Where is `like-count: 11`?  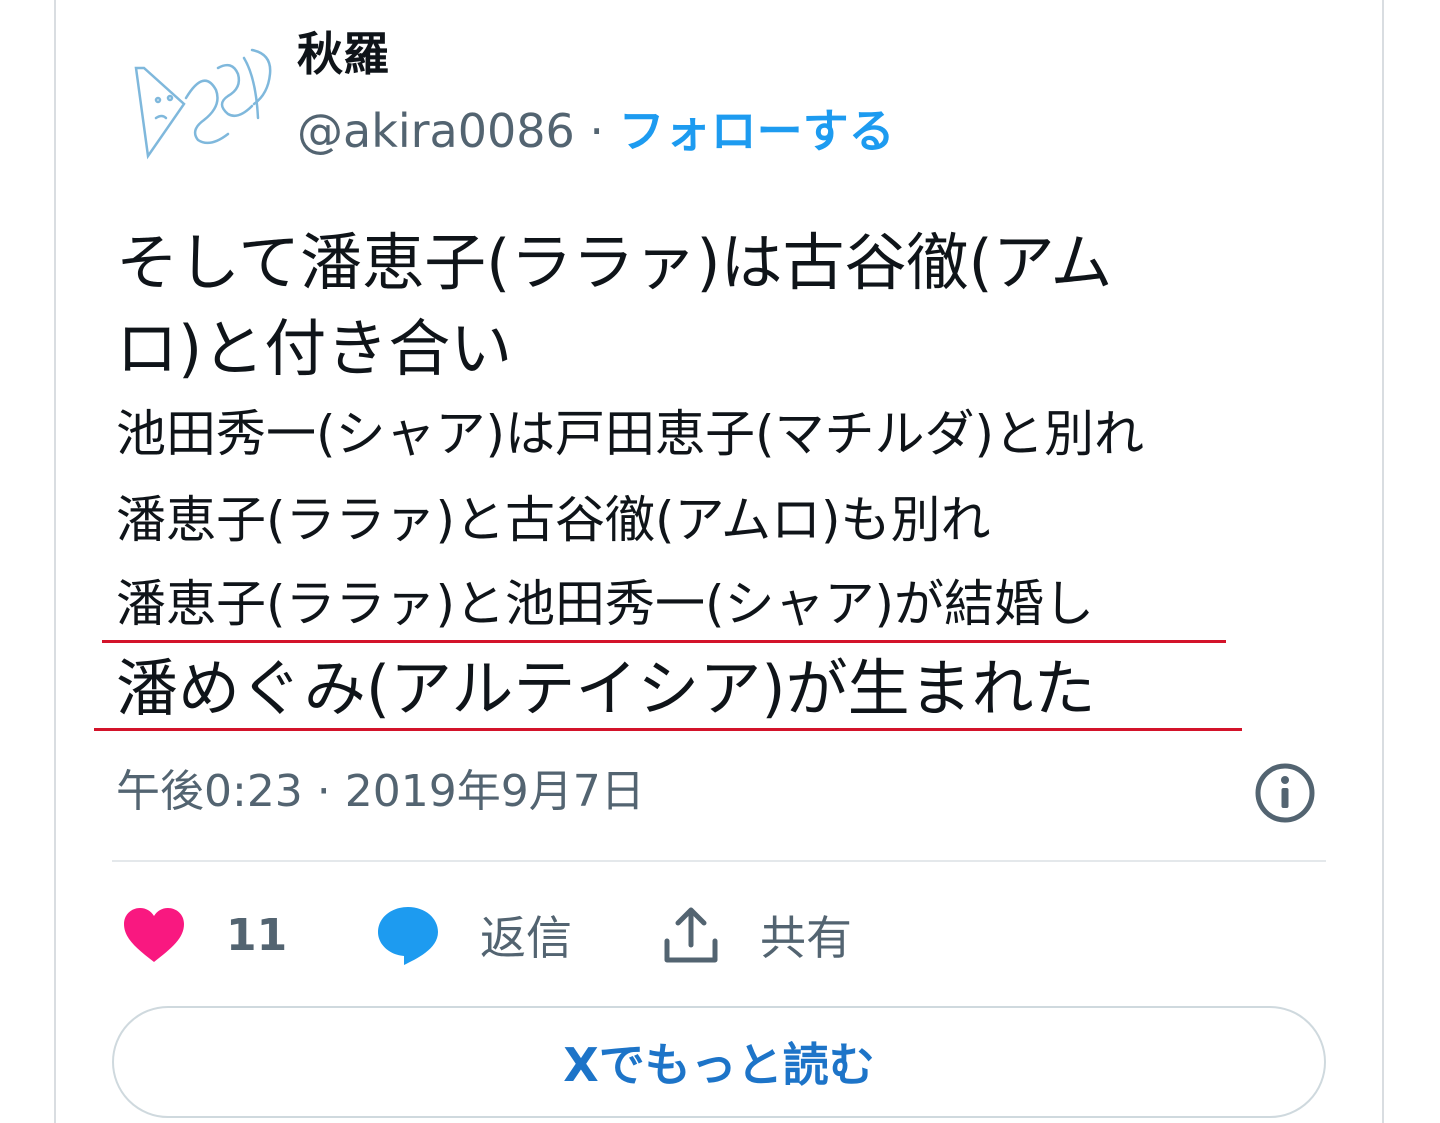
like-count: 11 is located at coordinates (257, 935).